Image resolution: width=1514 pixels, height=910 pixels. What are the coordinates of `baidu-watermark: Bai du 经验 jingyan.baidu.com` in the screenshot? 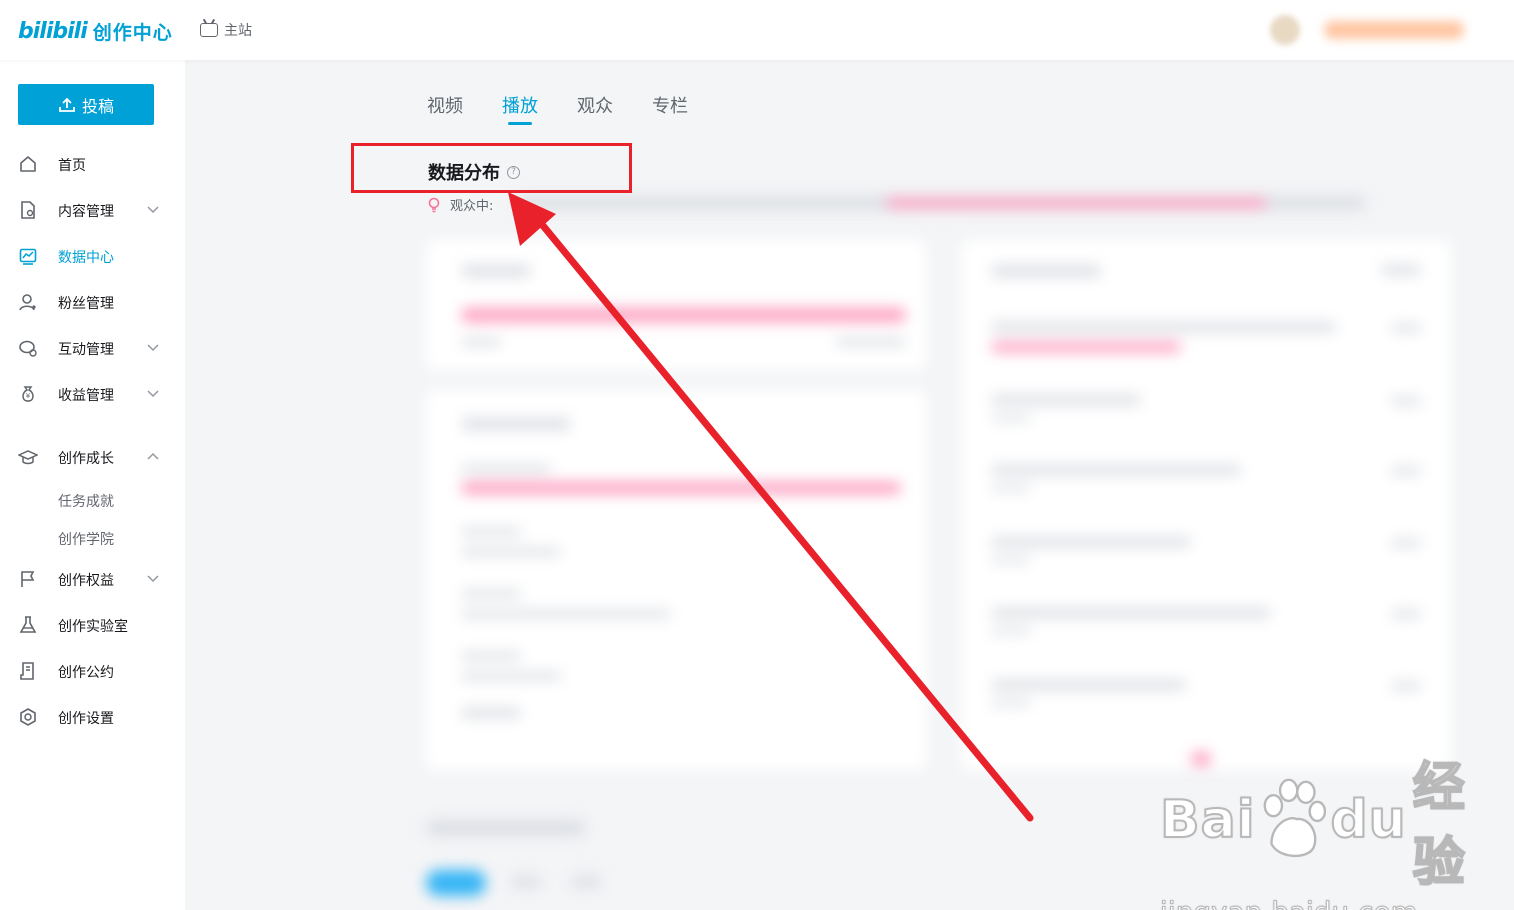 It's located at (1336, 827).